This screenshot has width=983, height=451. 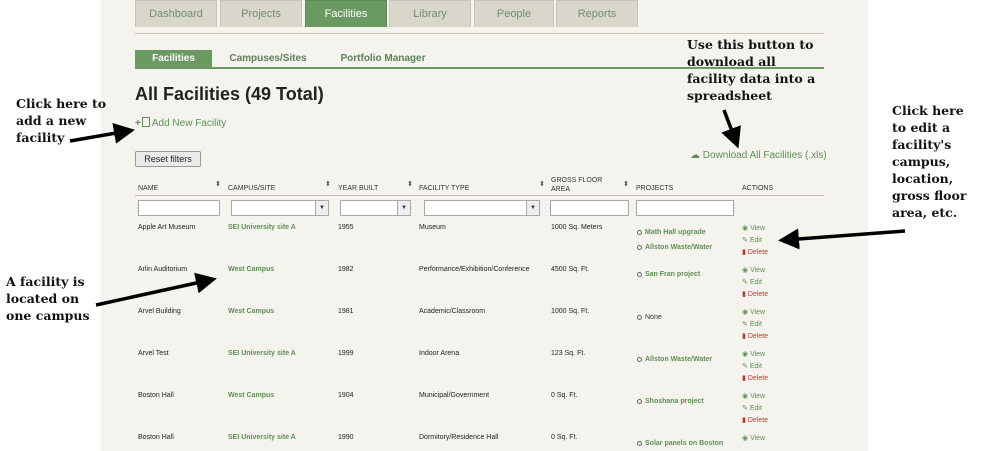 What do you see at coordinates (102, 133) in the screenshot?
I see `arrow-add` at bounding box center [102, 133].